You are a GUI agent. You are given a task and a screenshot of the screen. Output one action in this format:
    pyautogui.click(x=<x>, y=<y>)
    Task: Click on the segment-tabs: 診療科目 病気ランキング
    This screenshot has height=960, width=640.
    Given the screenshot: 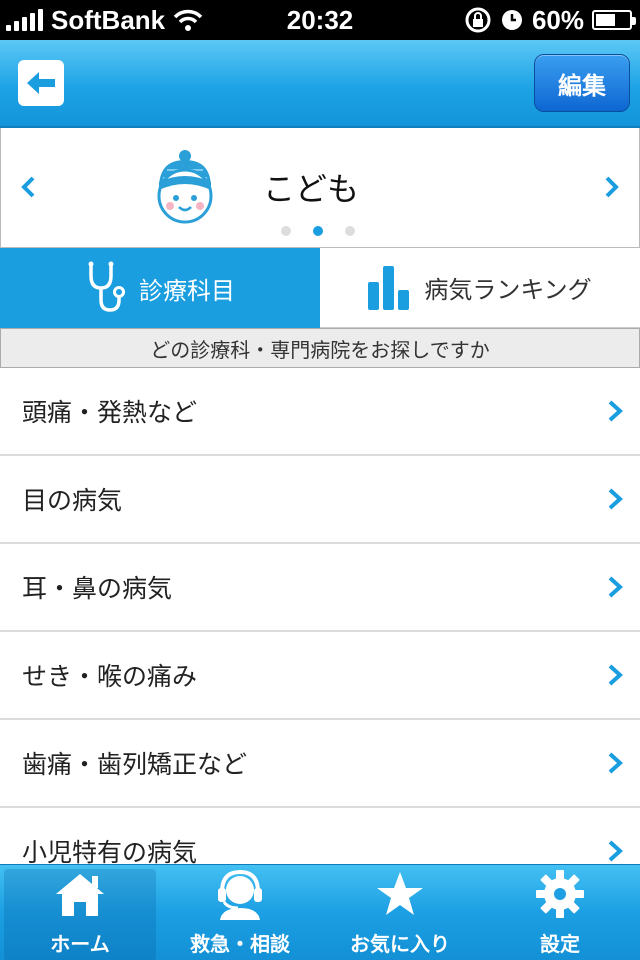 What is the action you would take?
    pyautogui.click(x=320, y=288)
    